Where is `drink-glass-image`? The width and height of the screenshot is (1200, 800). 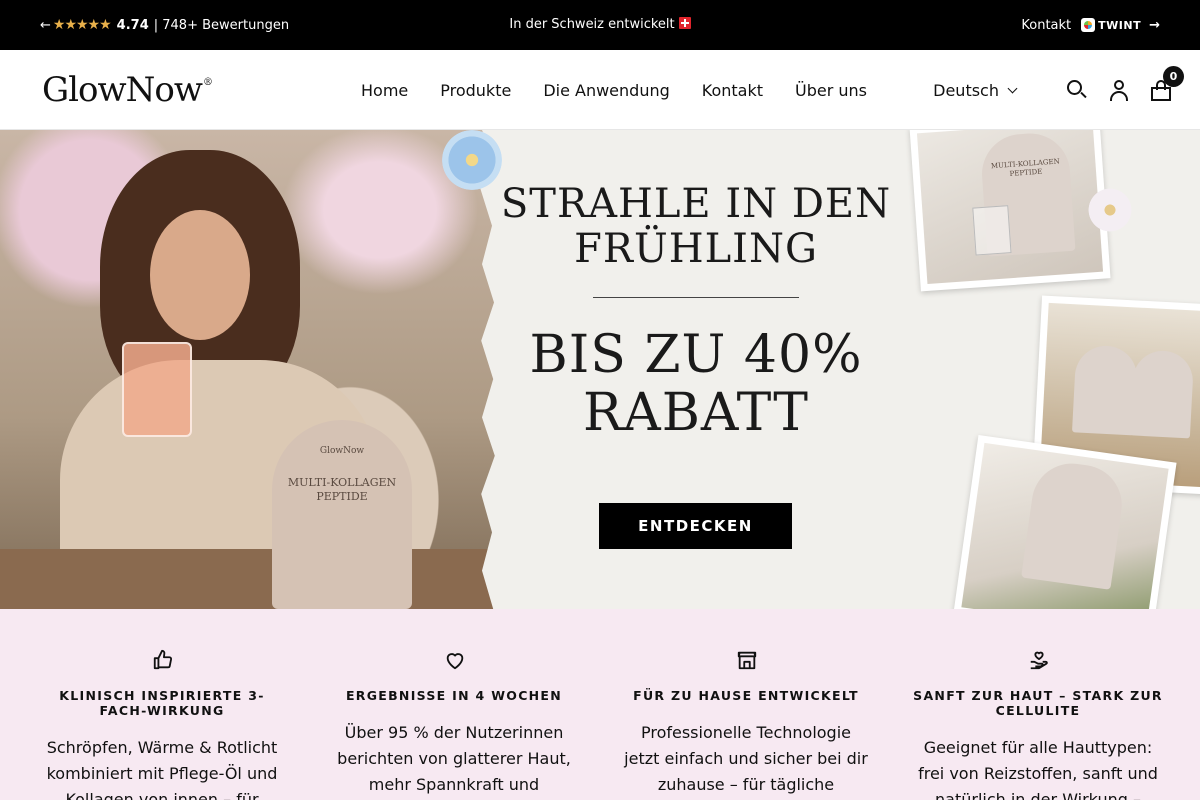
drink-glass-image is located at coordinates (157, 389).